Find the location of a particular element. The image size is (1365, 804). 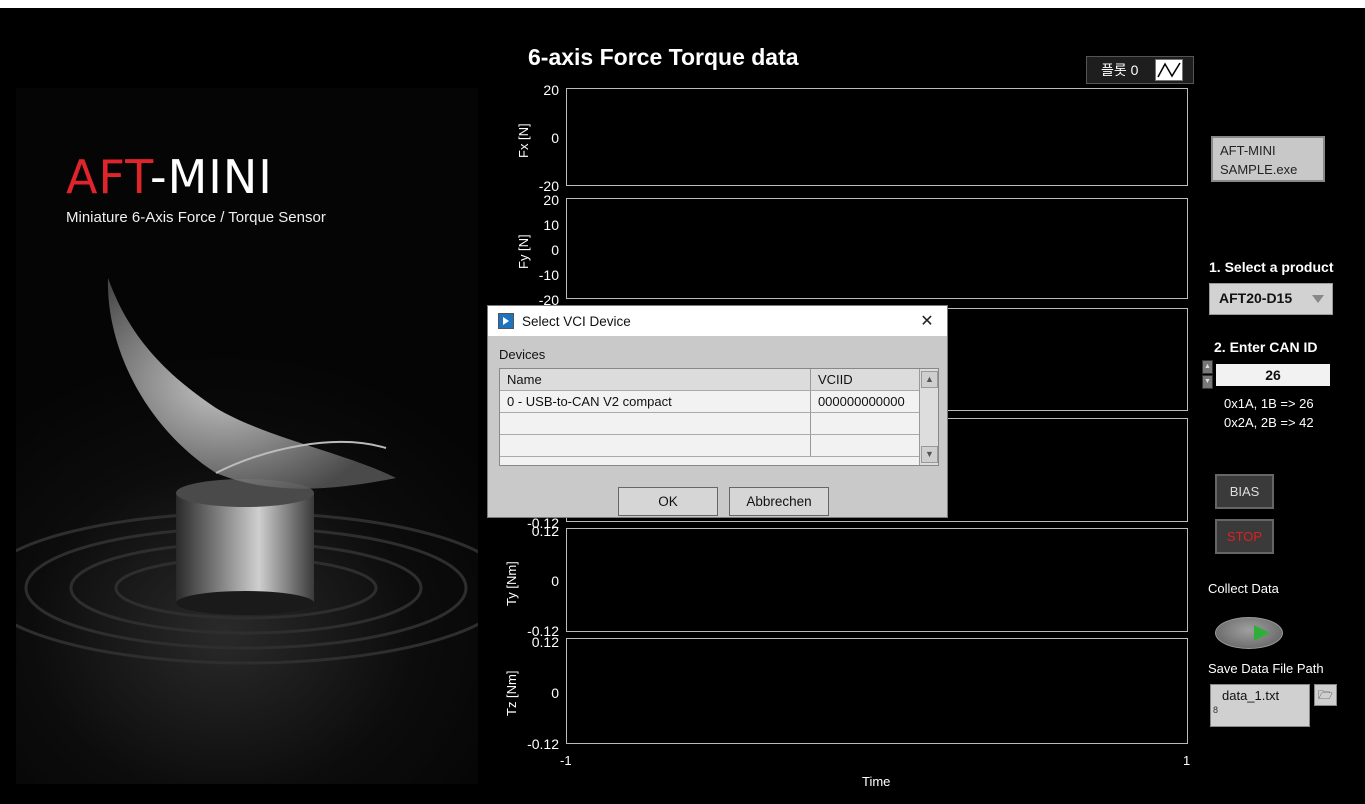

table-header-row: Name VCIID is located at coordinates (710, 380).